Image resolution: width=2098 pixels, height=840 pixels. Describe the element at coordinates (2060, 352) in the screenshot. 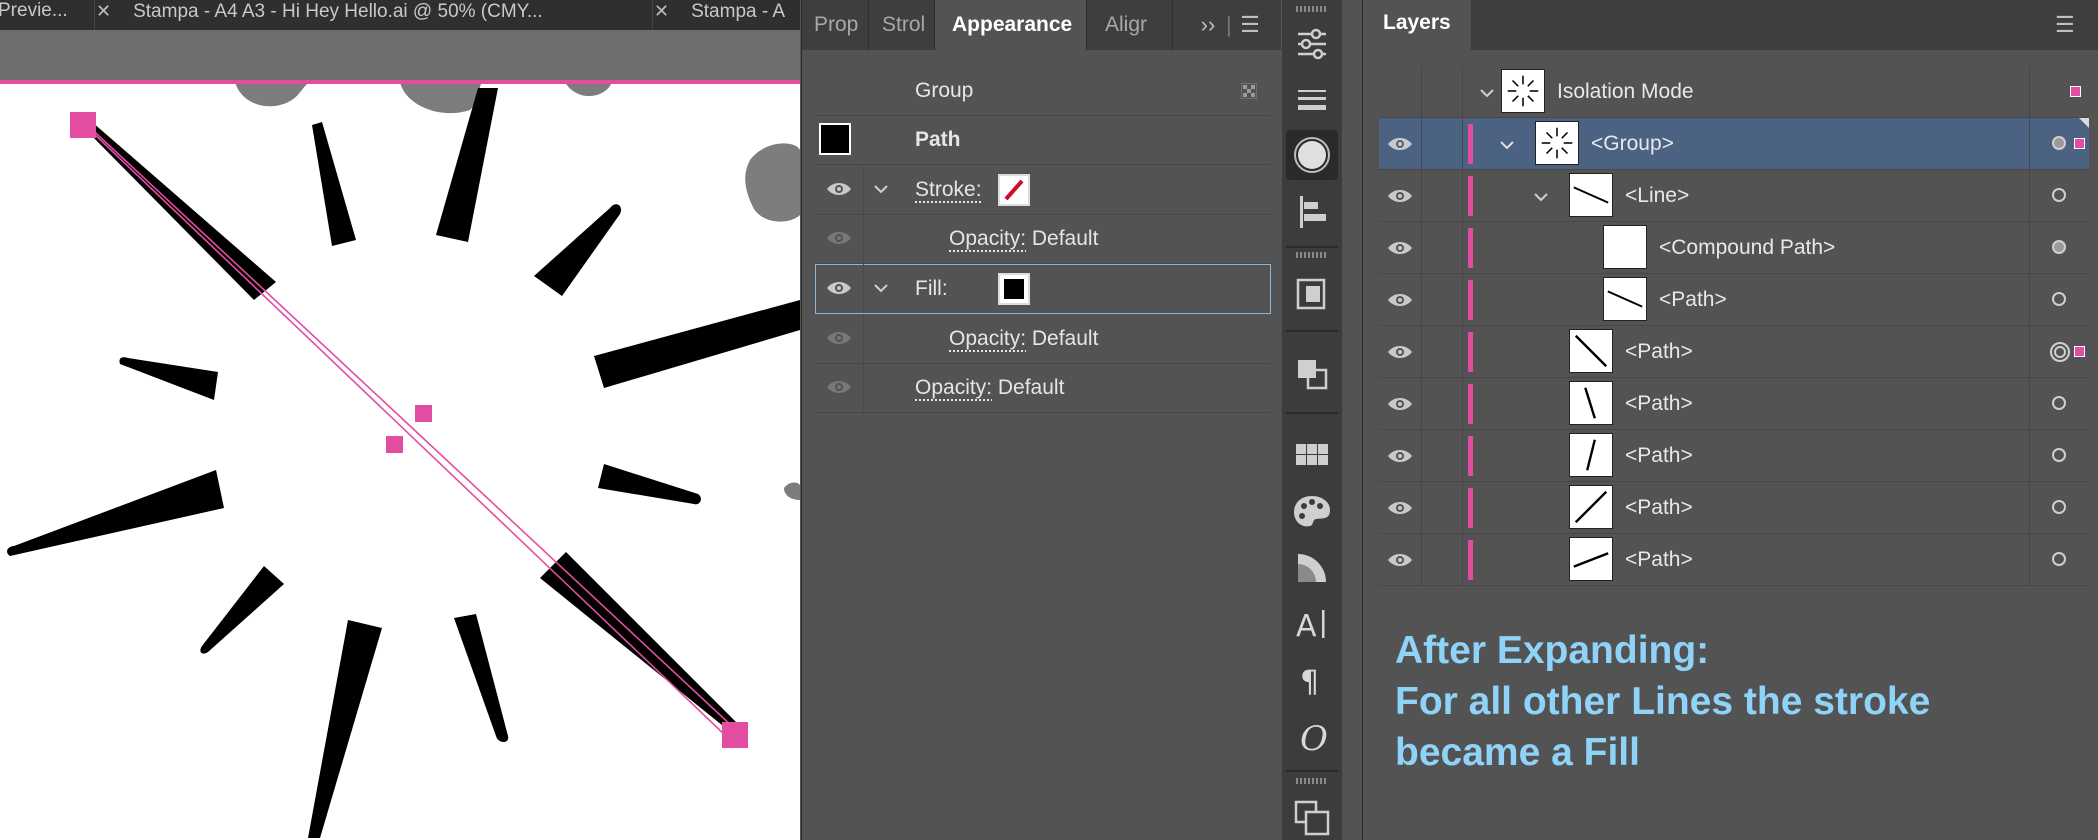

I see `target-appearance-icon` at that location.